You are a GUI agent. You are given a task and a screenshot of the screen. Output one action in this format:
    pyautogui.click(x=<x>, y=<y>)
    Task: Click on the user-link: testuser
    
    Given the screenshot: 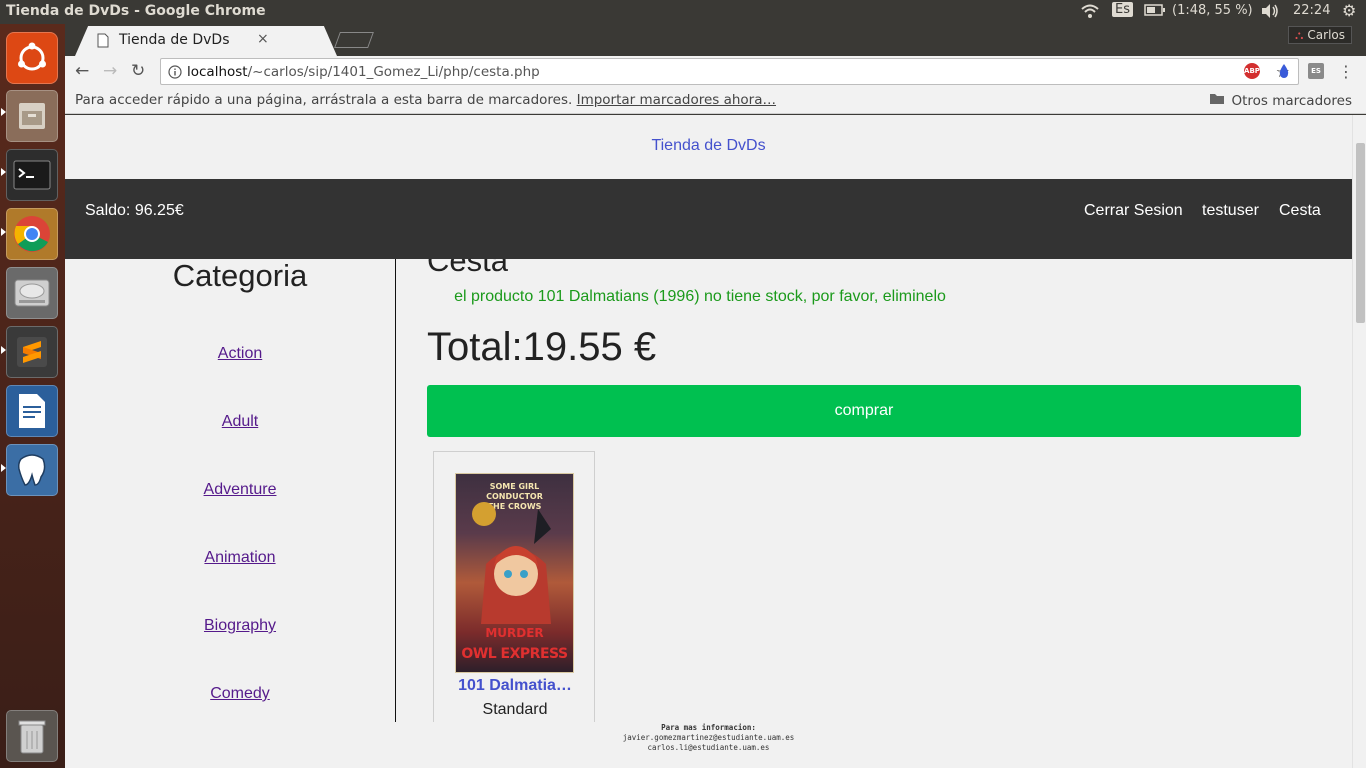 What is the action you would take?
    pyautogui.click(x=1230, y=211)
    